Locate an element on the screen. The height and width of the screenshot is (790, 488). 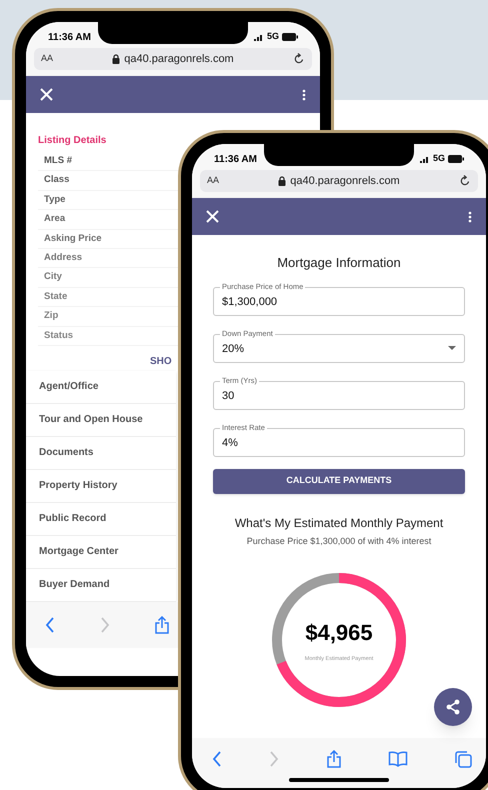
section-row: Agent/Office is located at coordinates (101, 386).